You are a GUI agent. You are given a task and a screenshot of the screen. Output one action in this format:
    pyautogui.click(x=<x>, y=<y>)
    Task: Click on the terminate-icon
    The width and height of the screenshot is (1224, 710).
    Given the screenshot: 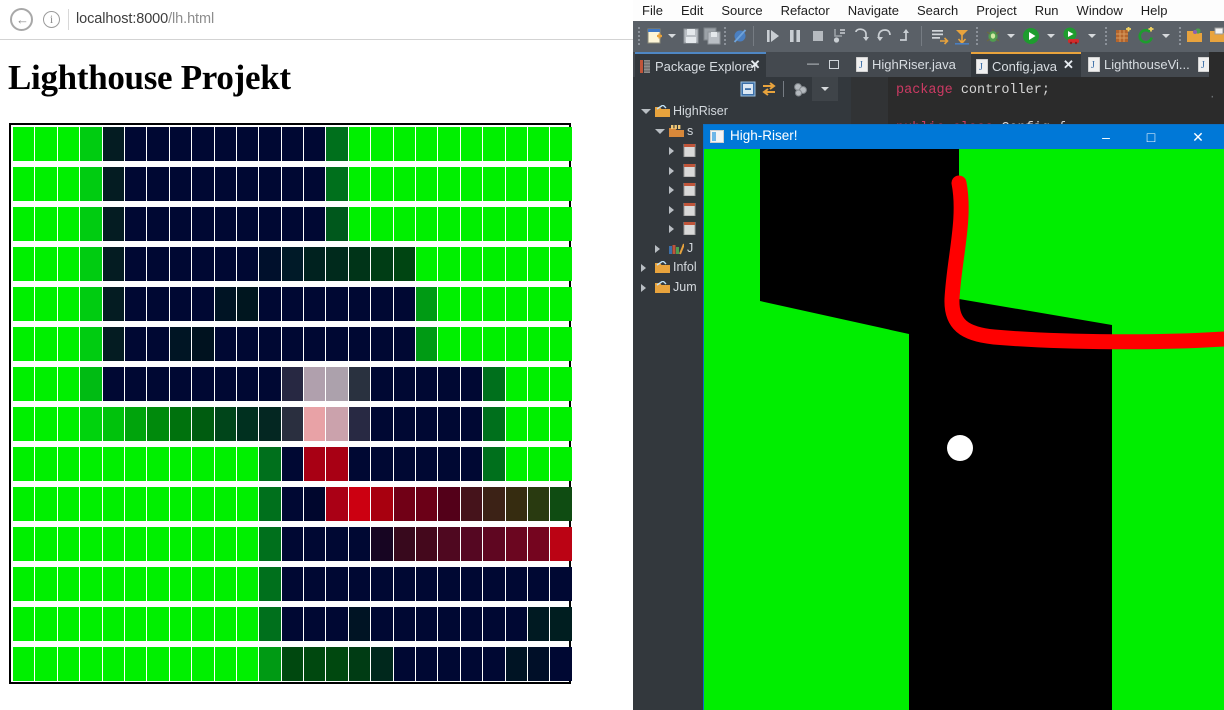 What is the action you would take?
    pyautogui.click(x=818, y=36)
    